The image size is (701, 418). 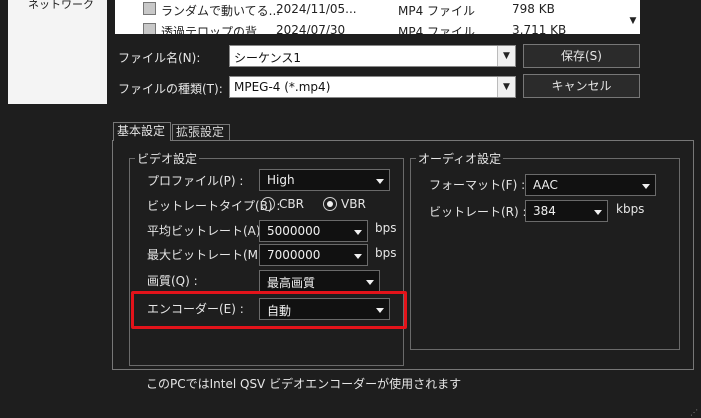 I want to click on max-bitrate-select: 7000000, so click(x=313, y=255).